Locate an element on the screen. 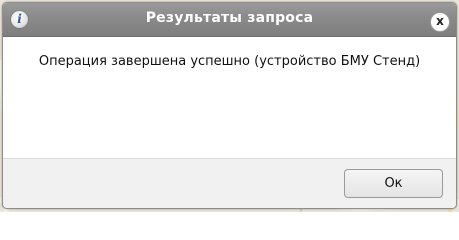 The width and height of the screenshot is (459, 240). dialog-title: Результаты запроса is located at coordinates (229, 18).